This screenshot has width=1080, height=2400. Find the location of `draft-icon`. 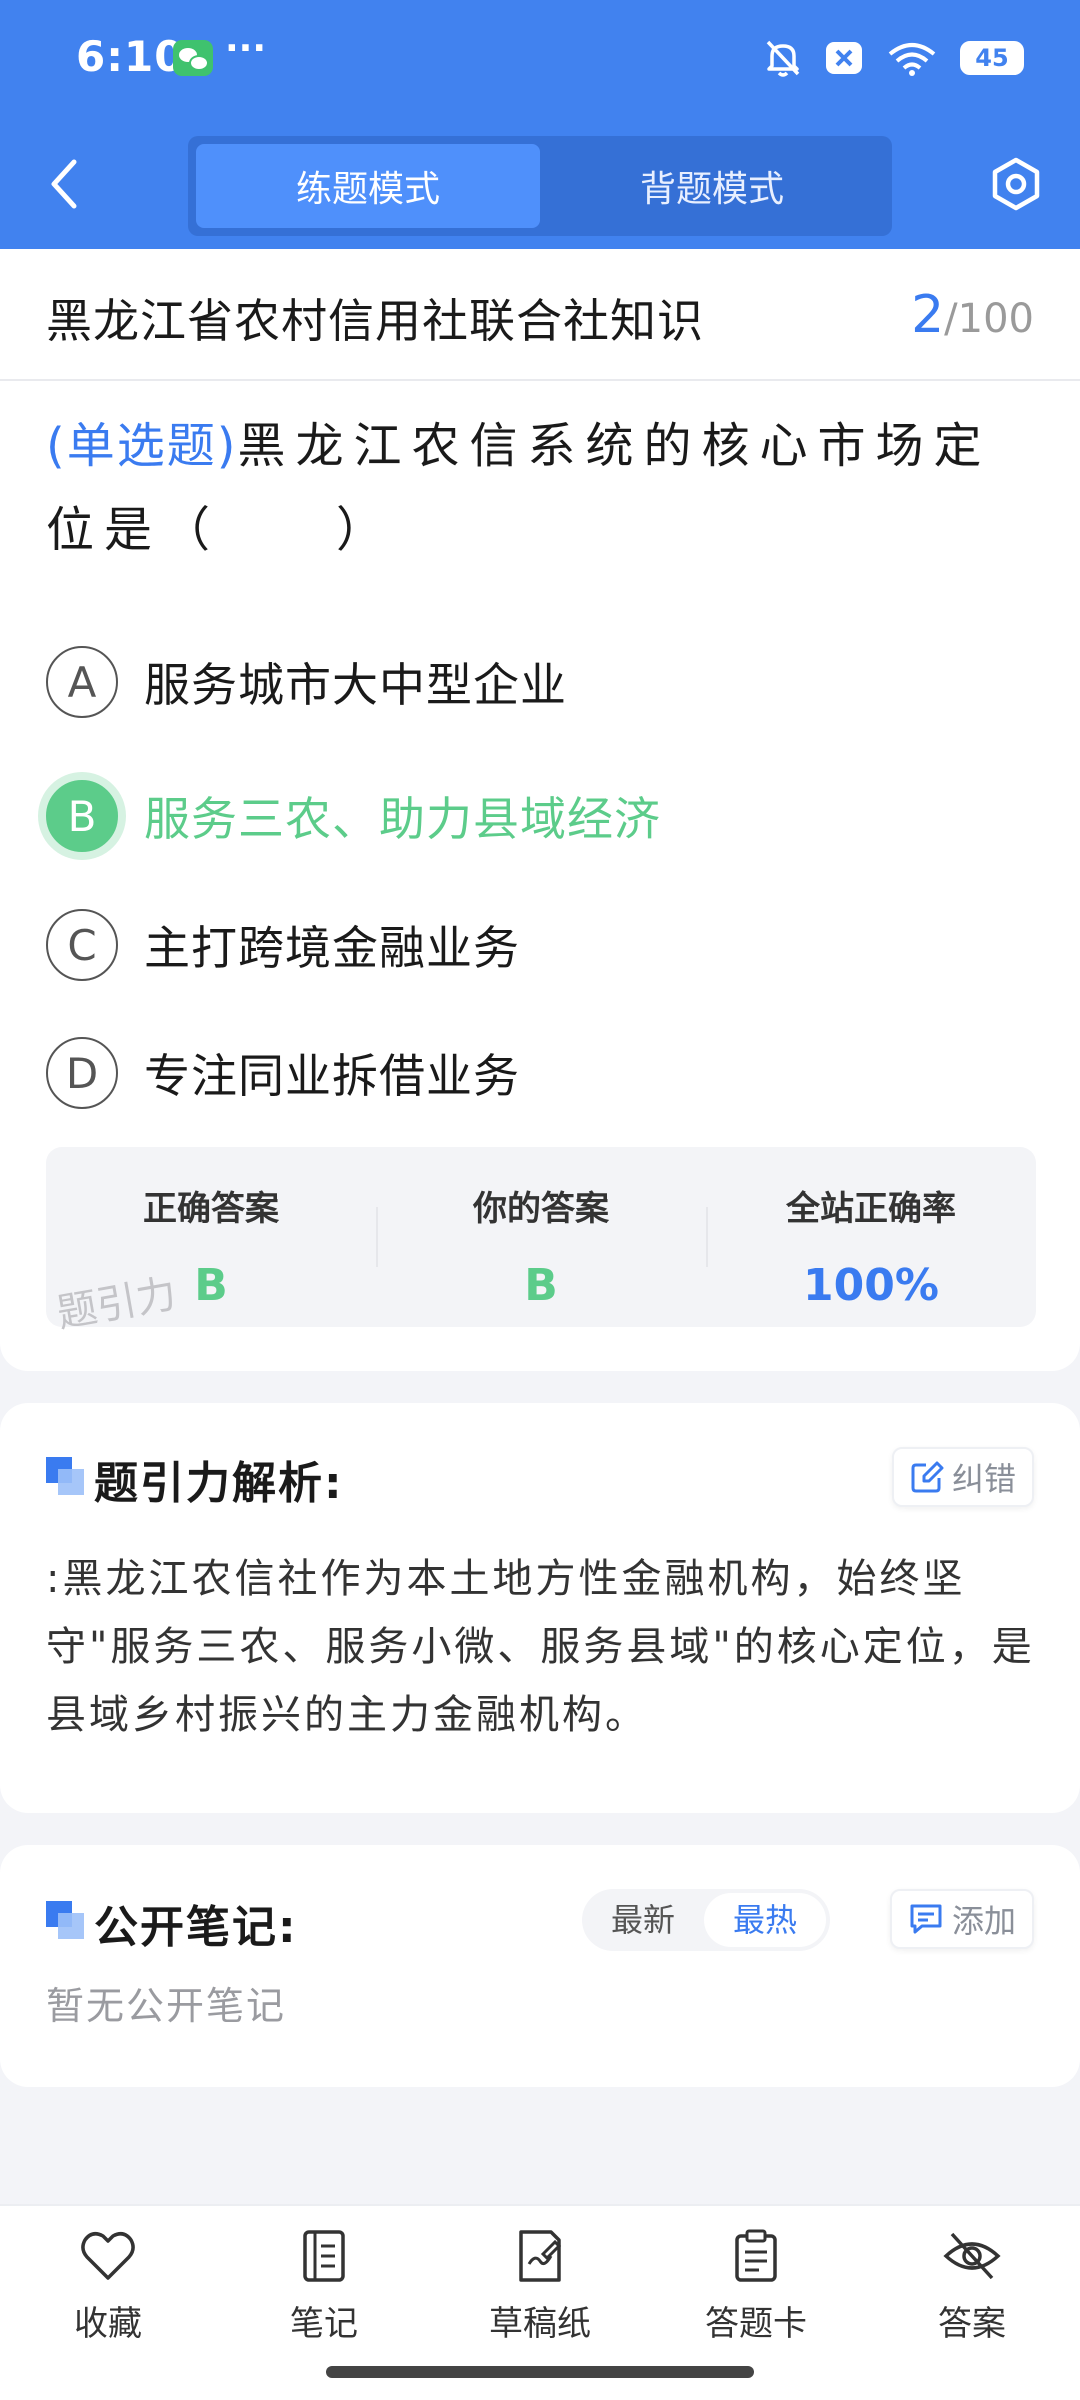

draft-icon is located at coordinates (540, 2256).